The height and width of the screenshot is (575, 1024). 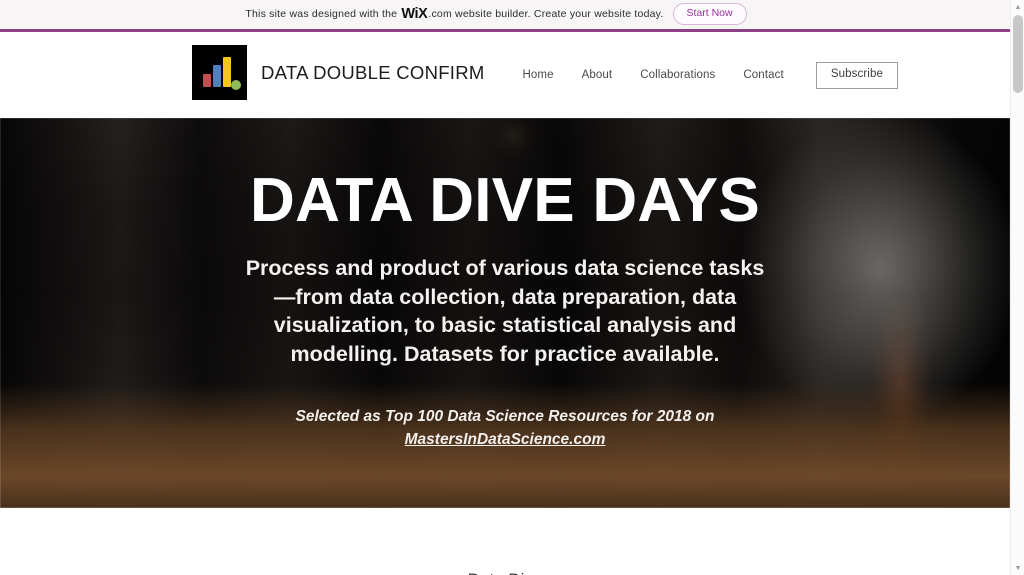 I want to click on logo-bar-red, so click(x=207, y=80).